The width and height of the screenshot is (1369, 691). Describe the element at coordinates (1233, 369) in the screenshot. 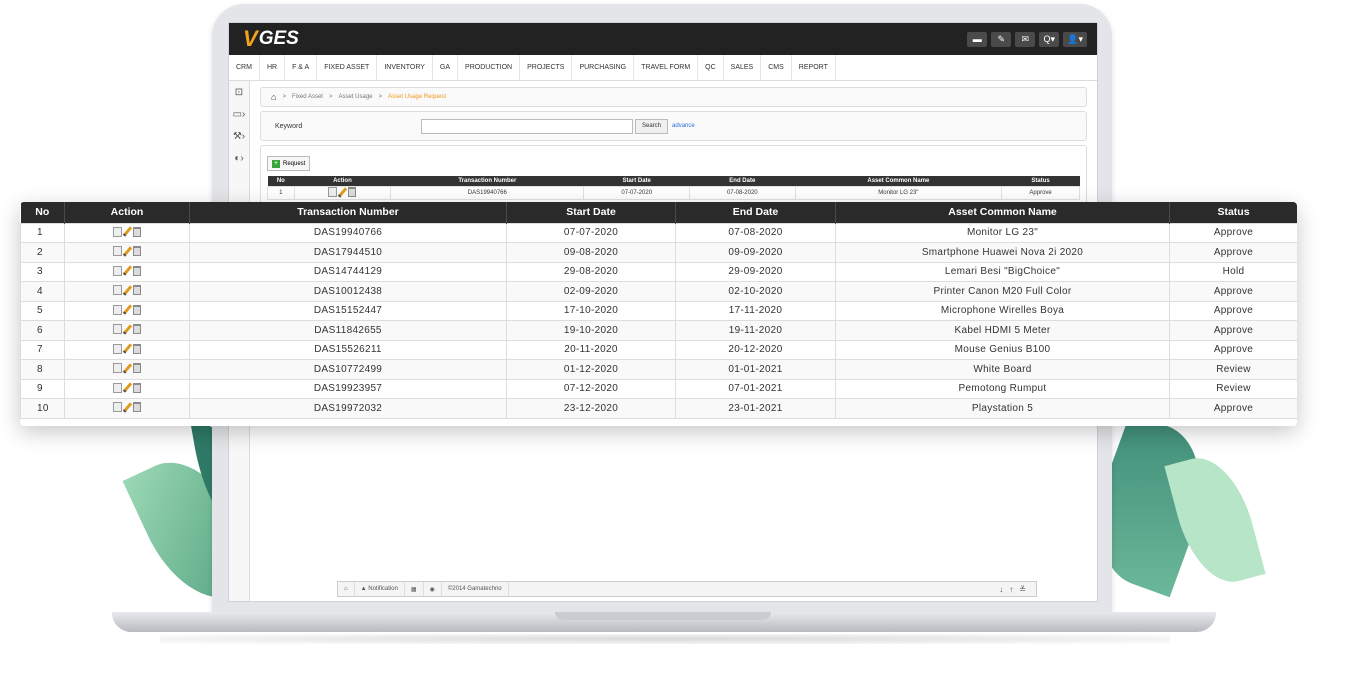

I see `cell-status: Review` at that location.